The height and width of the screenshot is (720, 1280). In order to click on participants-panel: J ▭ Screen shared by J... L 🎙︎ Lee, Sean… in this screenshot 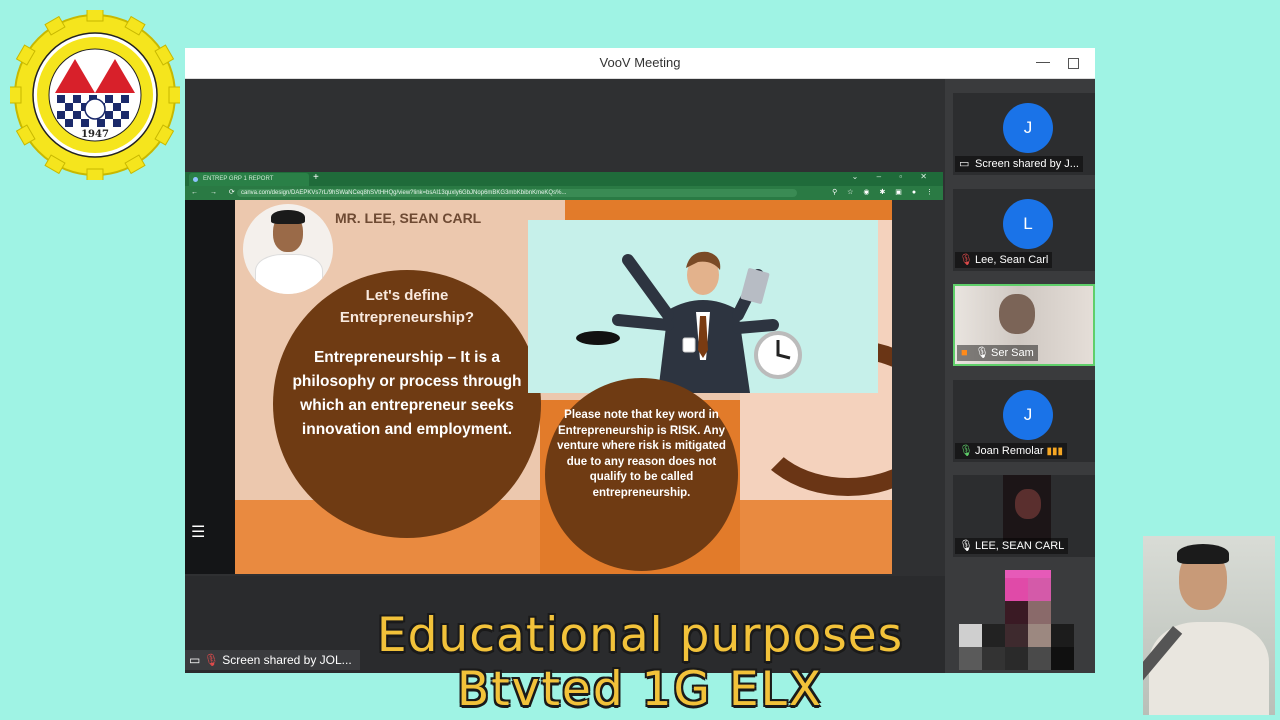, I will do `click(1020, 376)`.